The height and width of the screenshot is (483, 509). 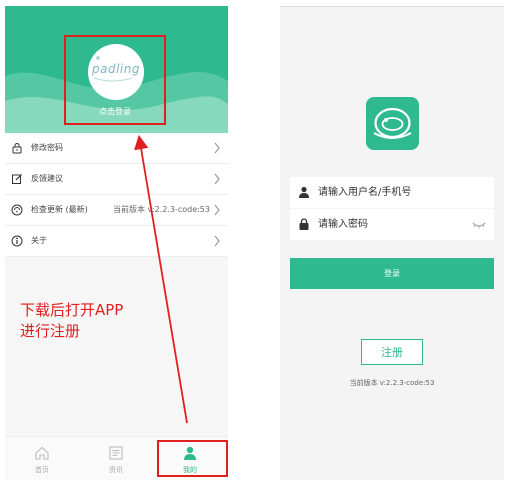 I want to click on lock-icon, so click(x=304, y=224).